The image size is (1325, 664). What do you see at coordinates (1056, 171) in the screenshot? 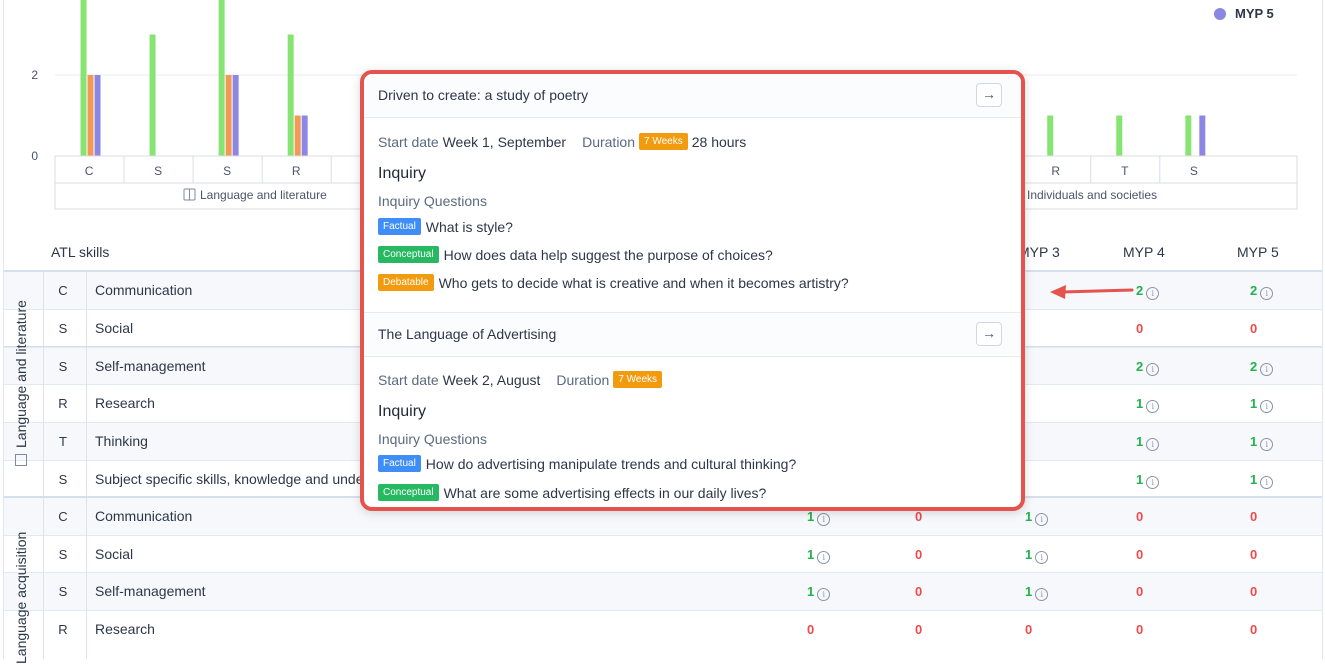
I see `category-tick-label: R` at bounding box center [1056, 171].